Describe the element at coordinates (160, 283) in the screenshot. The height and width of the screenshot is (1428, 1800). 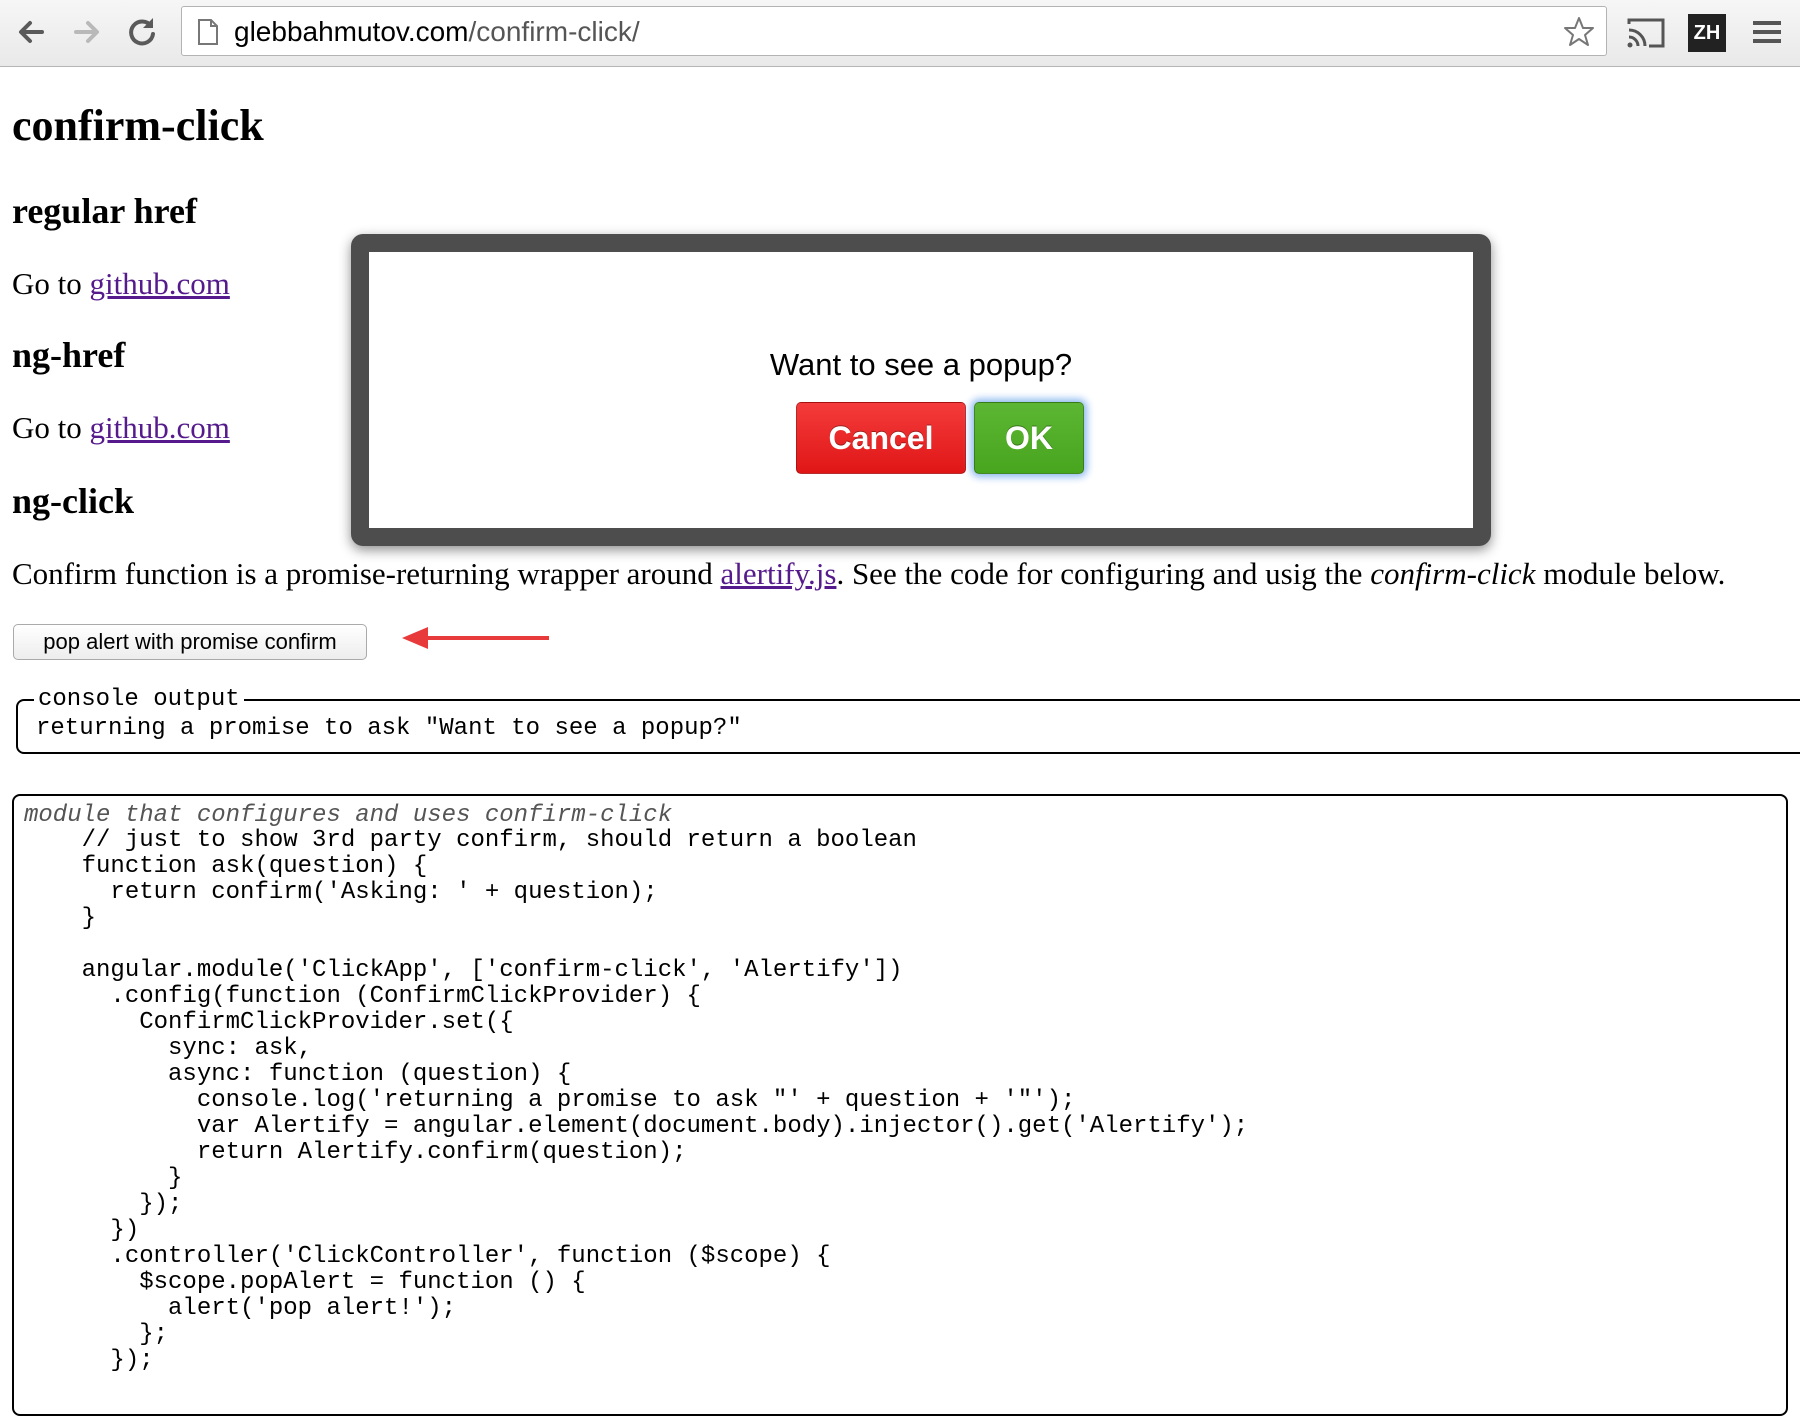
I see `github-link-regular: github.com` at that location.